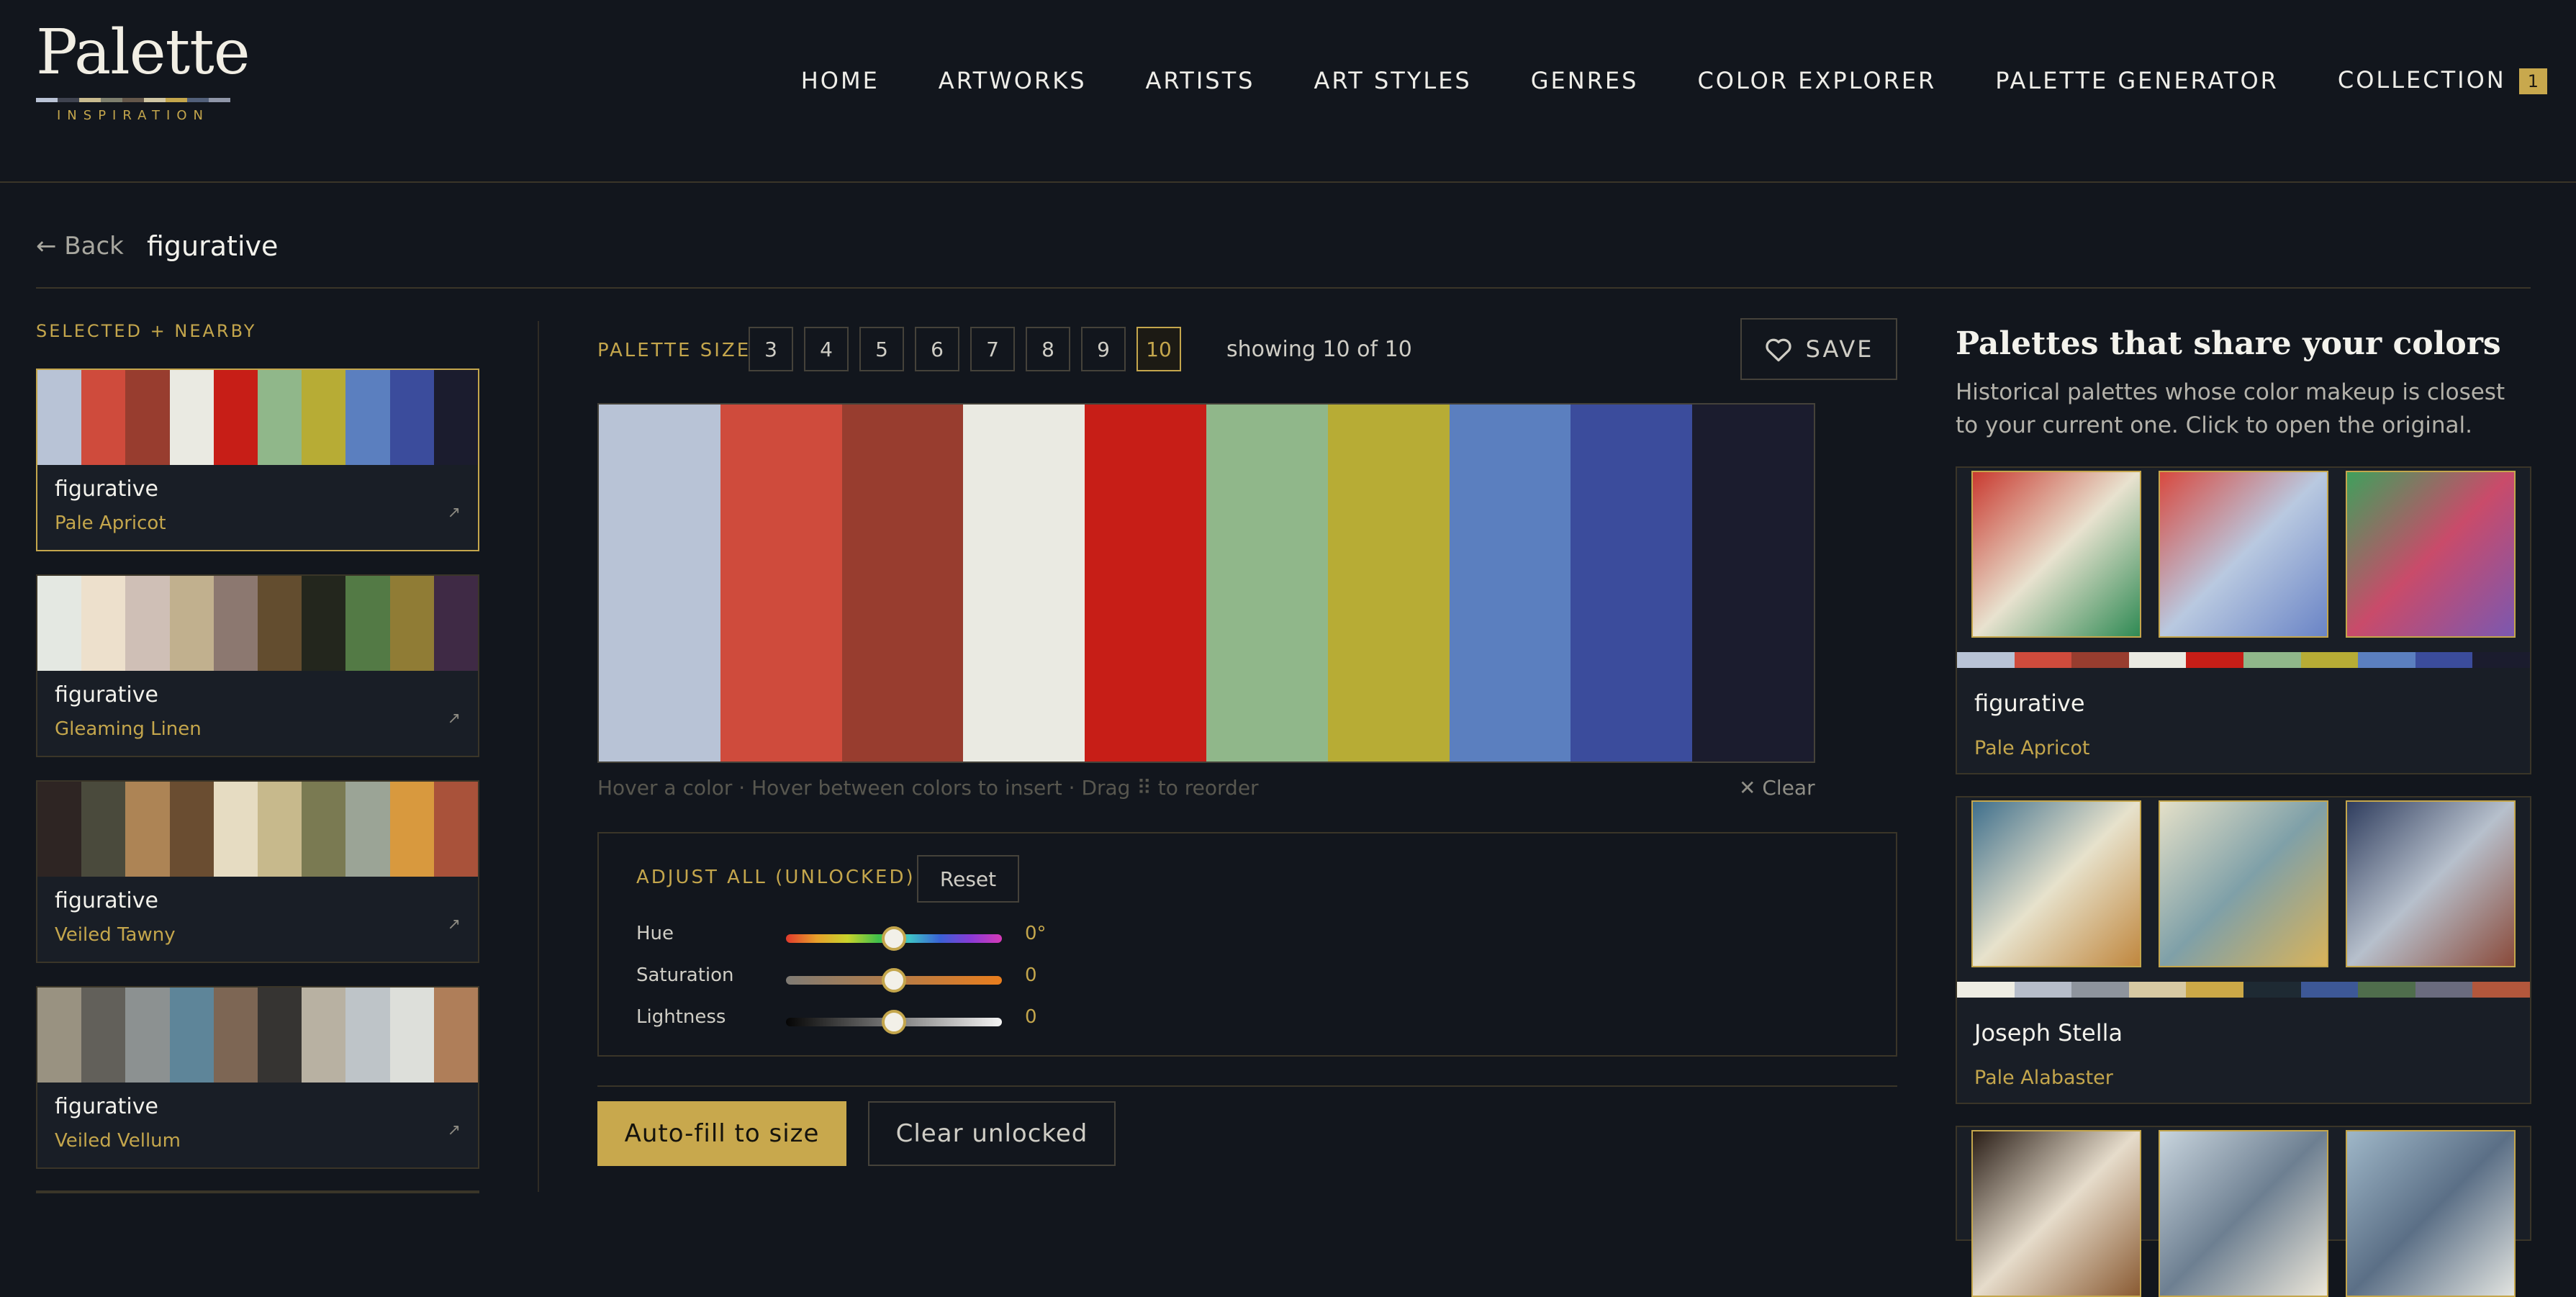  Describe the element at coordinates (771, 349) in the screenshot. I see `palette-size-option-3: 3` at that location.